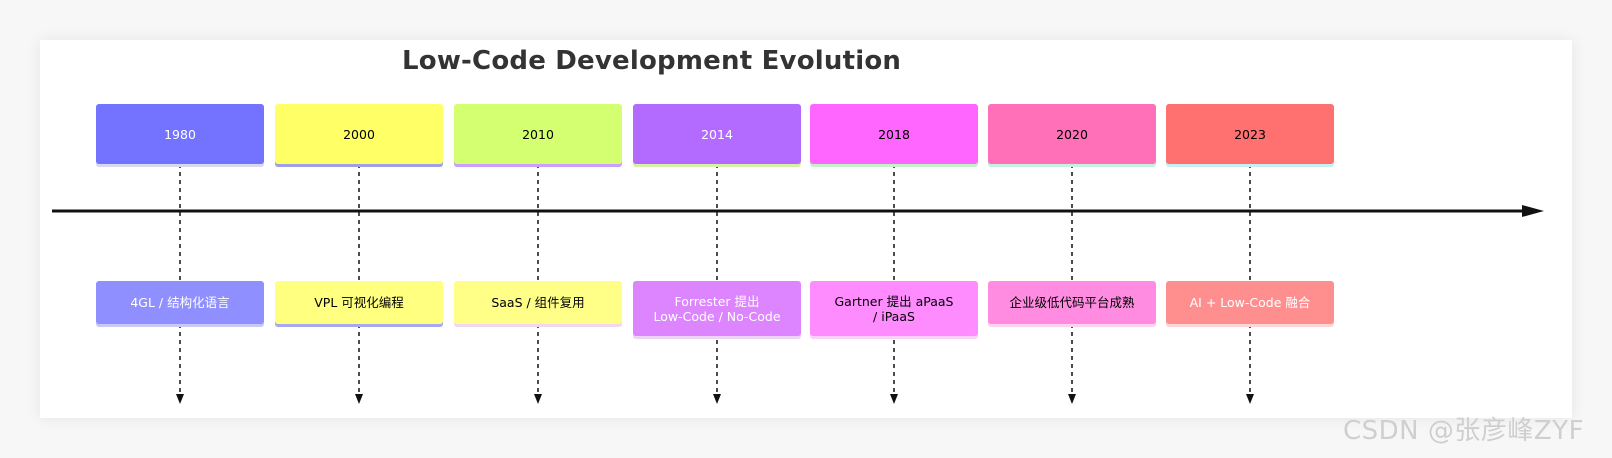  Describe the element at coordinates (359, 134) in the screenshot. I see `year-box-2000: 2000` at that location.